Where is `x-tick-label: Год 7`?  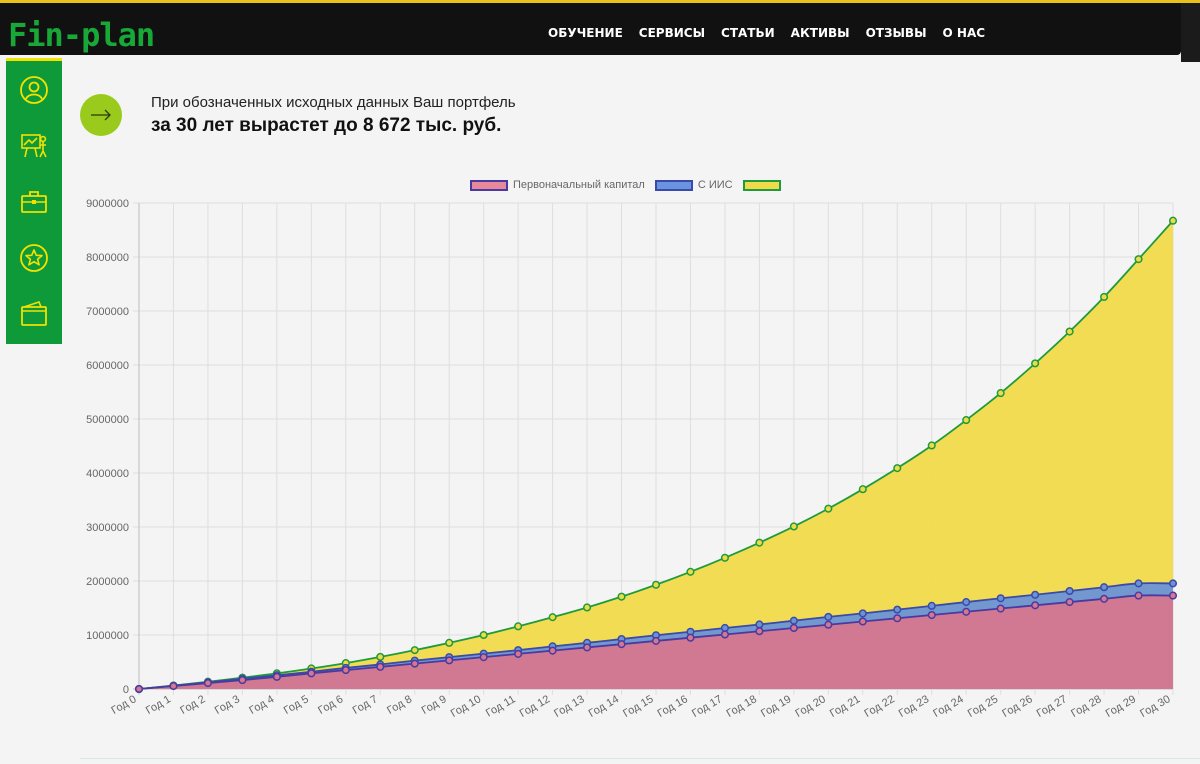 x-tick-label: Год 7 is located at coordinates (365, 705).